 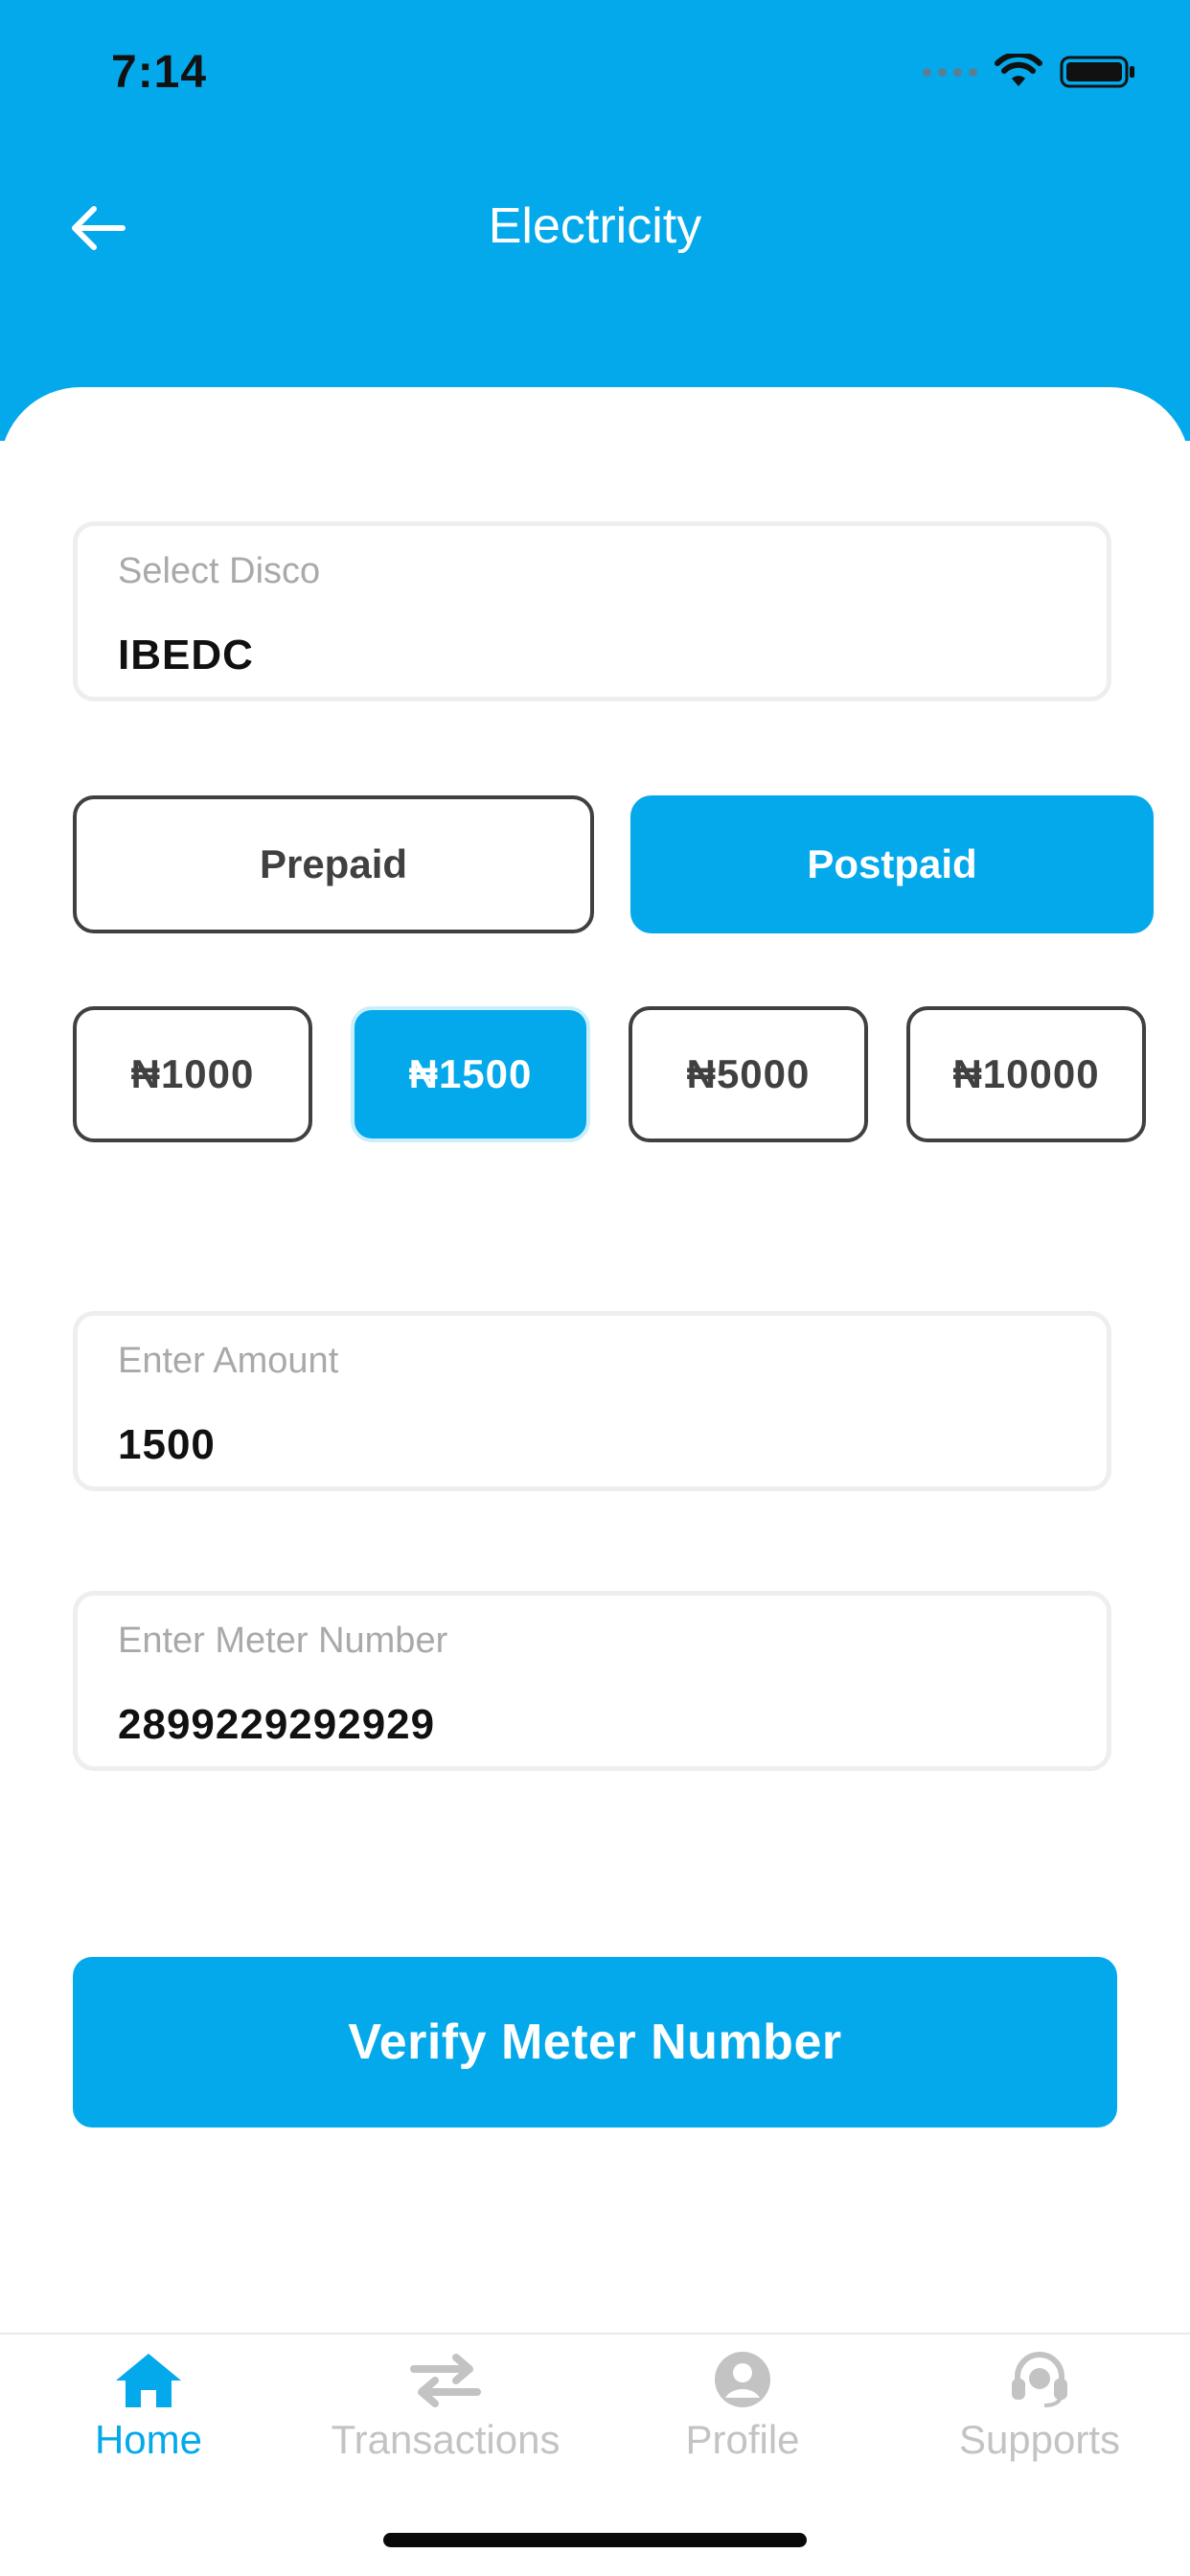 What do you see at coordinates (1039, 2439) in the screenshot?
I see `tab-supports-label: Supports` at bounding box center [1039, 2439].